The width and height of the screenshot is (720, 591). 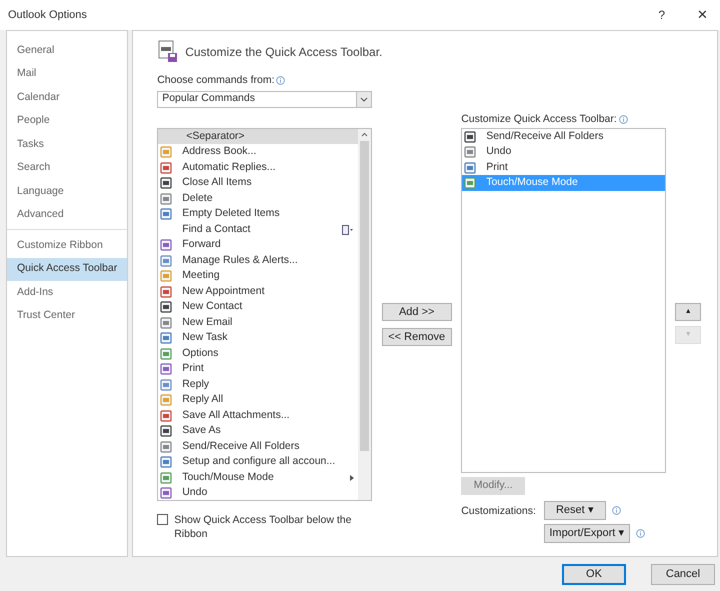 What do you see at coordinates (67, 215) in the screenshot?
I see `sidebar-item: Advanced` at bounding box center [67, 215].